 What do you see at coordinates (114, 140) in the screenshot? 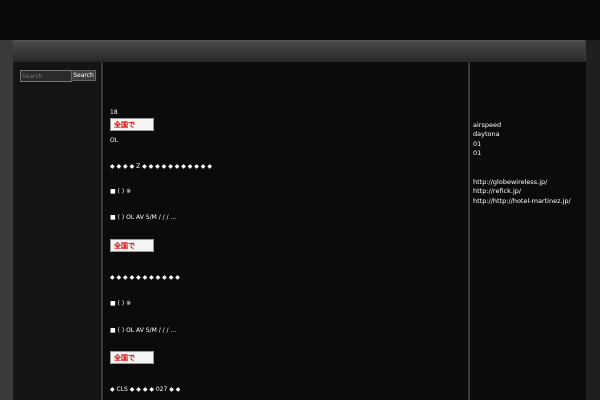
I see `description: OL` at bounding box center [114, 140].